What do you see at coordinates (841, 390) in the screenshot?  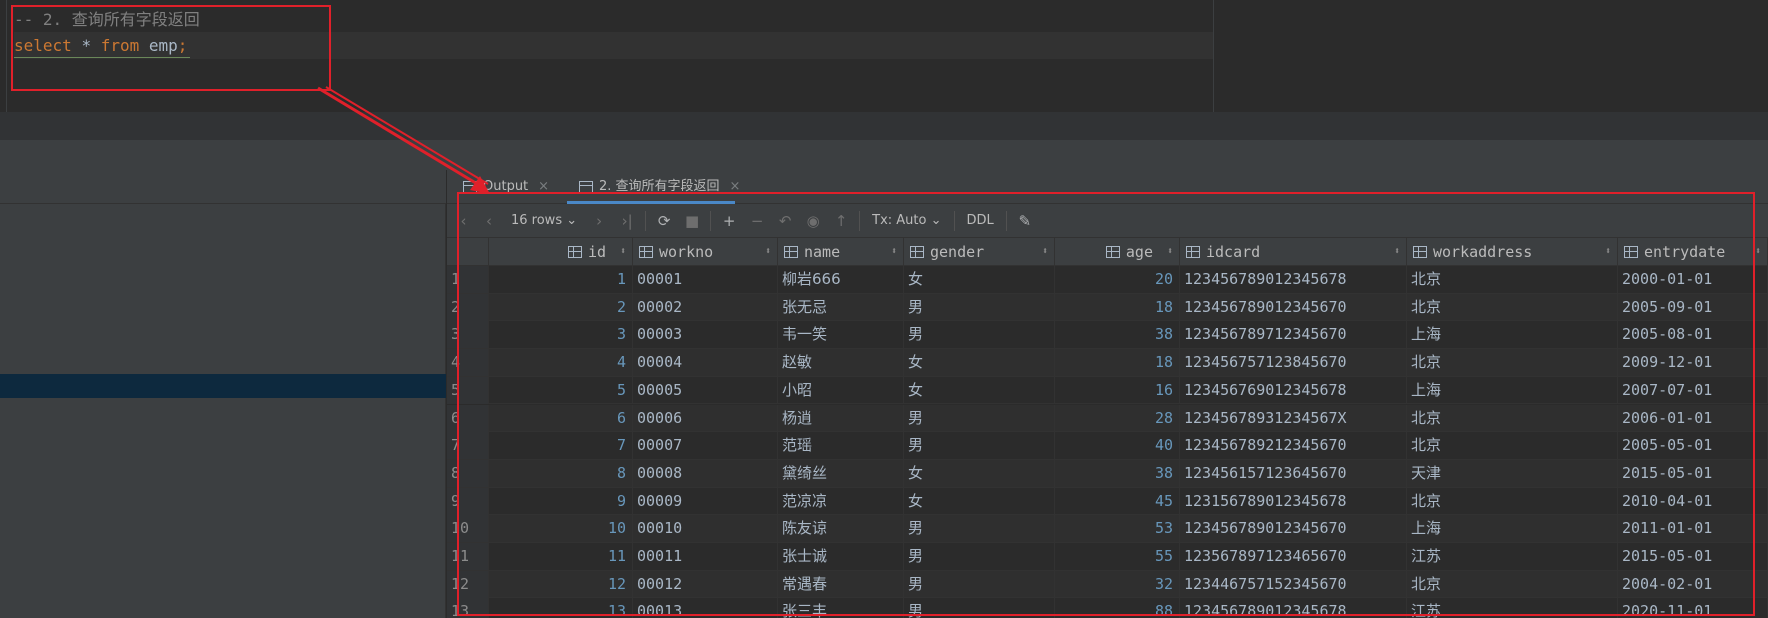 I see `cell-name: 小昭` at bounding box center [841, 390].